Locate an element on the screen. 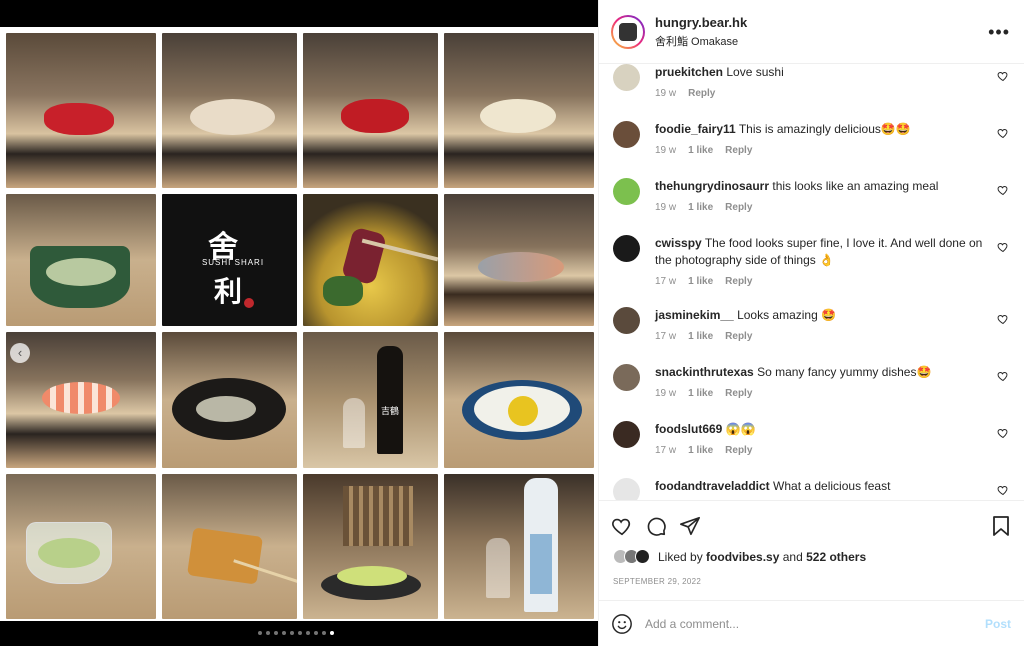 This screenshot has height=646, width=1024. comment-username: snackinthrutexas is located at coordinates (704, 372).